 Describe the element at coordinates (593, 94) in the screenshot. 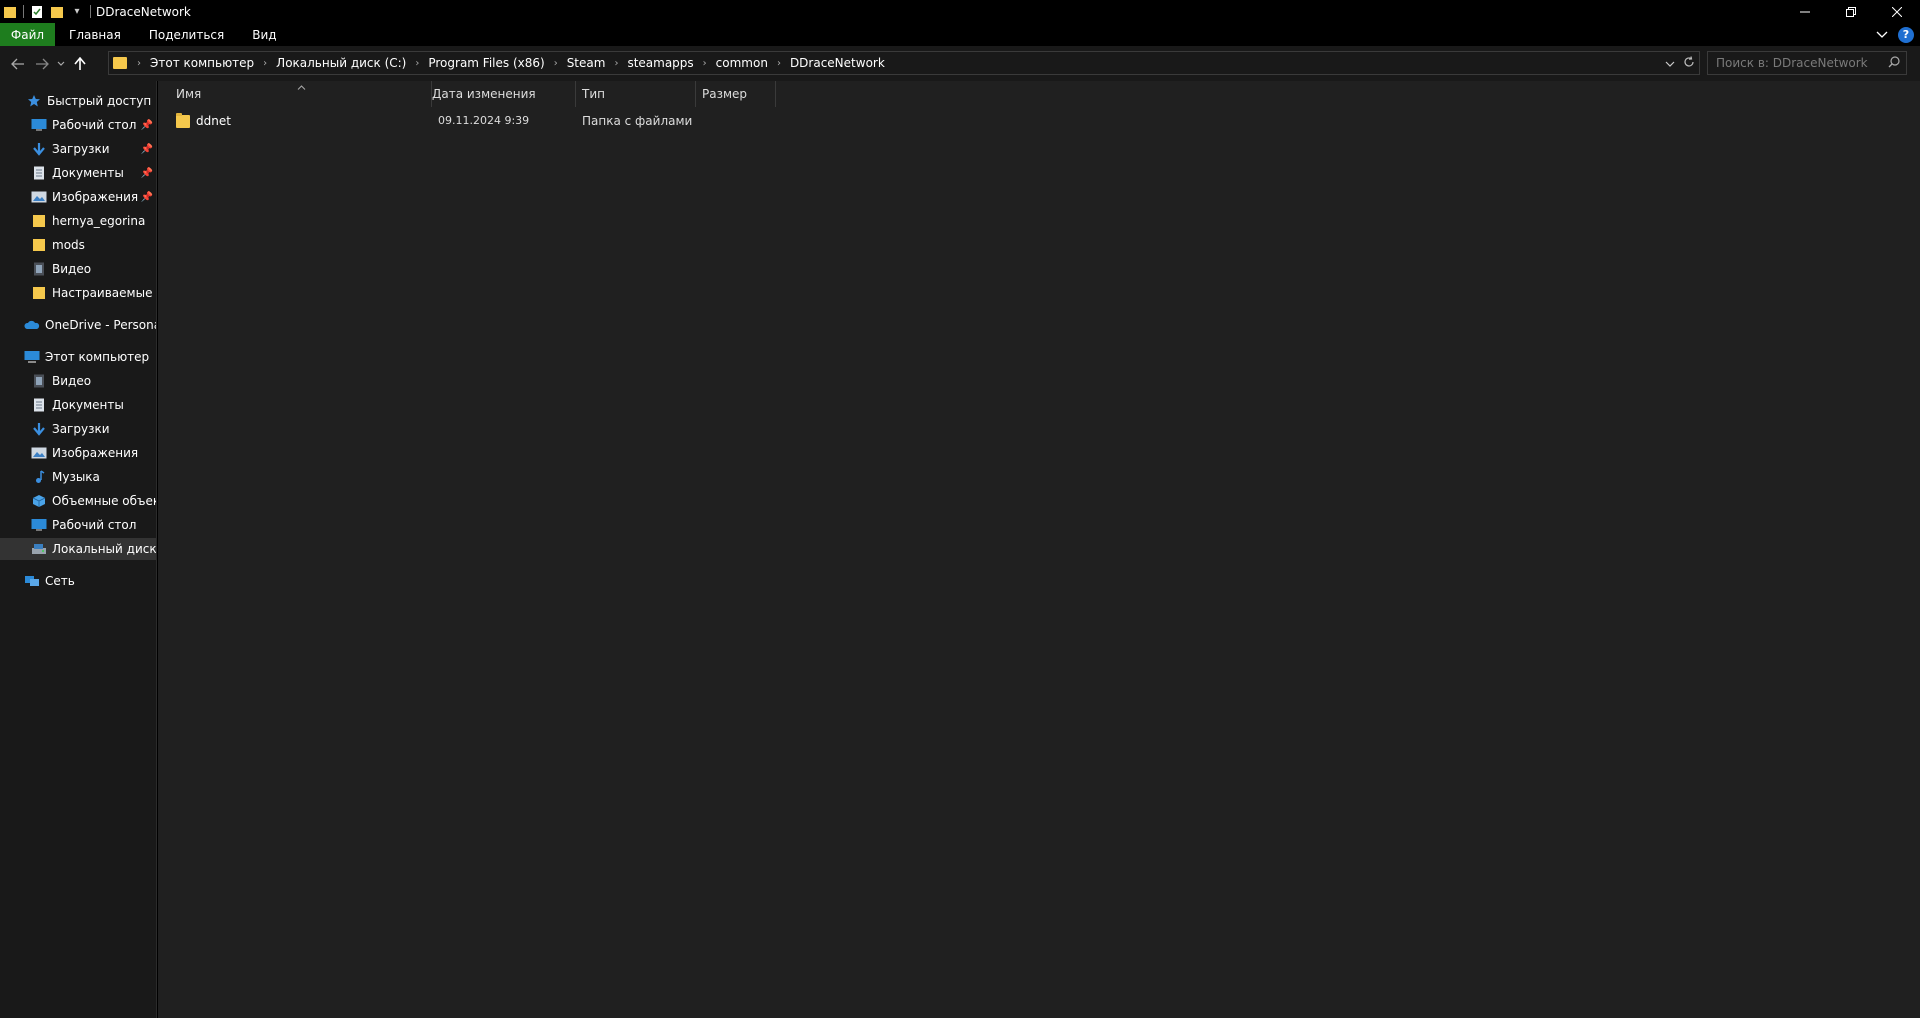

I see `column-header-label: Тип` at that location.